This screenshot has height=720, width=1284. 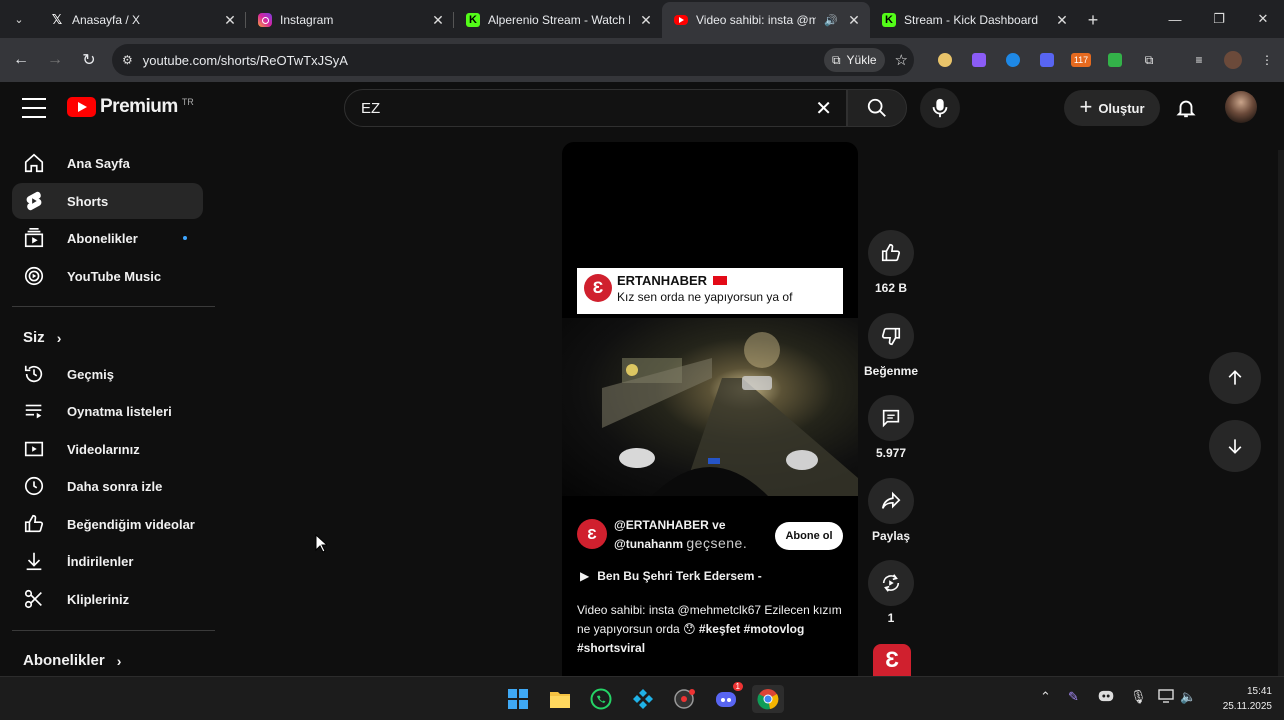 I want to click on install-app-button: ⧉ Yükle, so click(x=854, y=60).